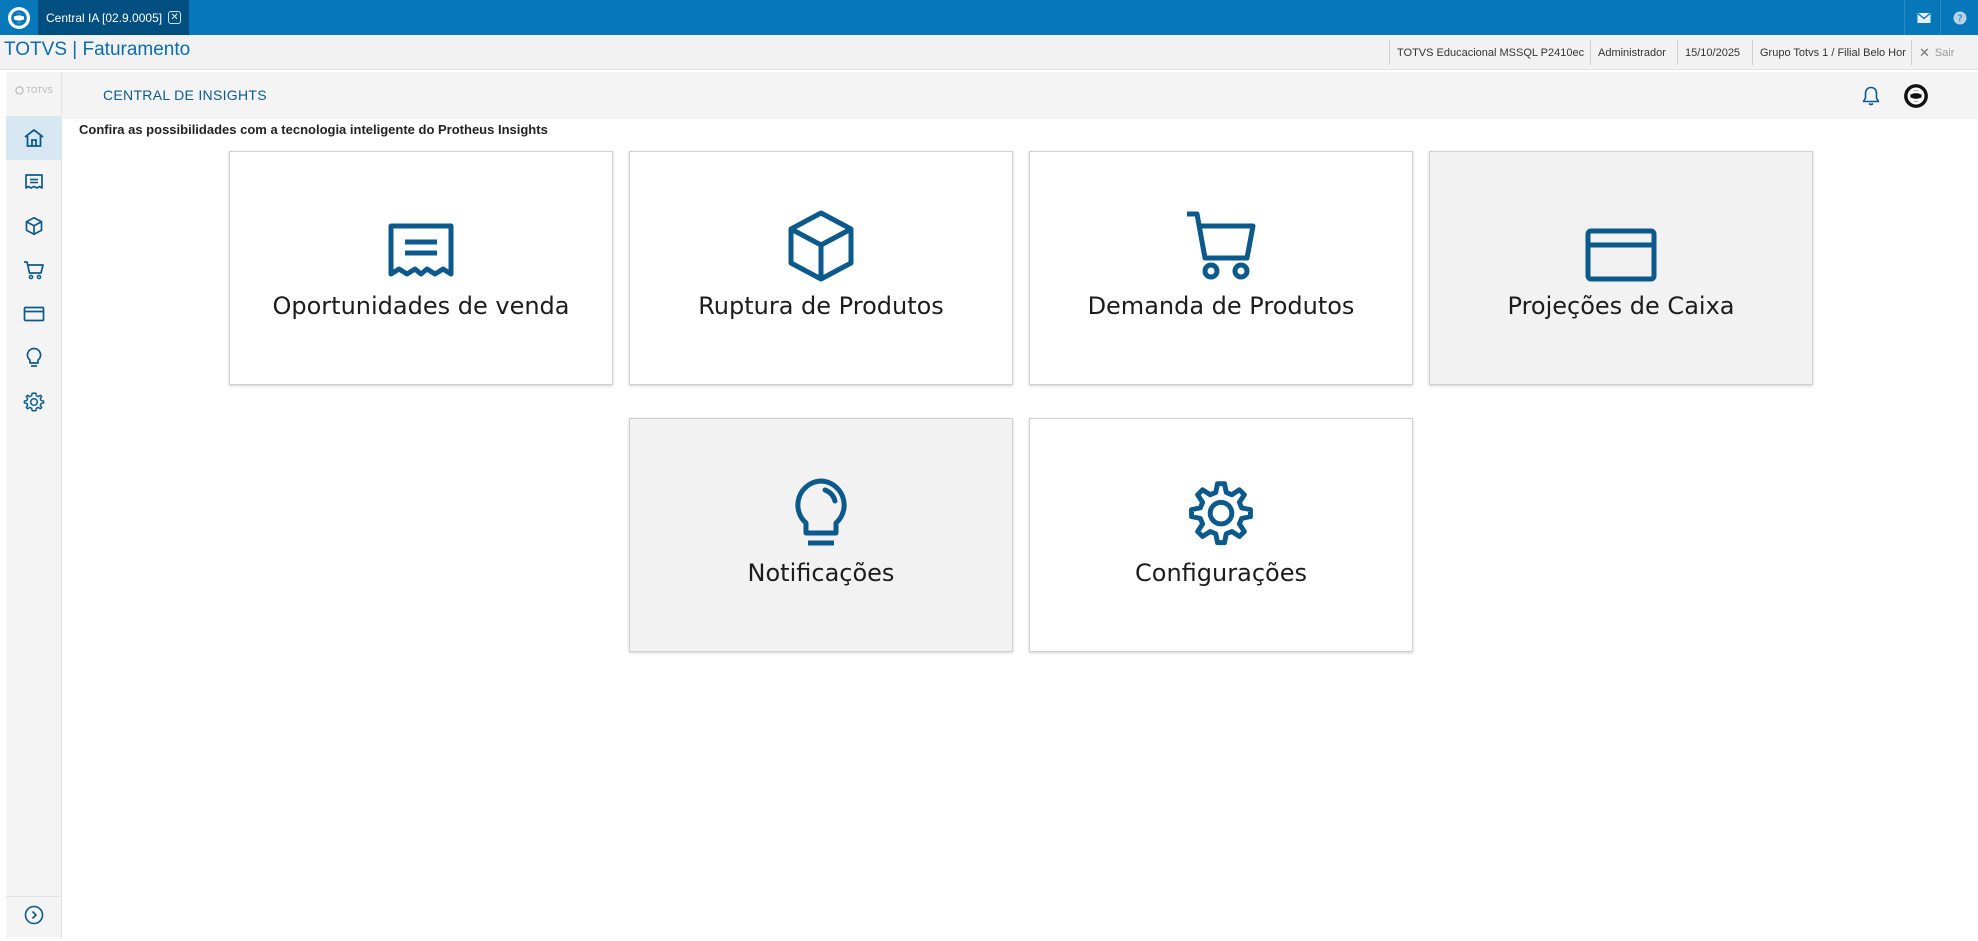  I want to click on sidebar-brand: TOTVS, so click(34, 90).